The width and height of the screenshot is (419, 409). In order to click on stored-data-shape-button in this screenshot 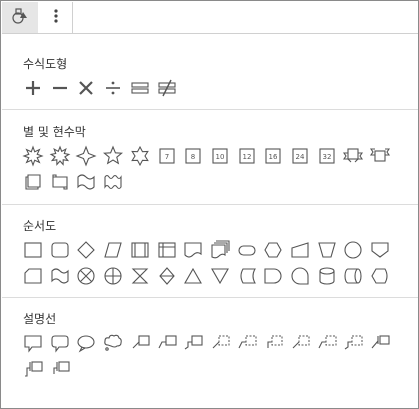, I will do `click(247, 276)`.